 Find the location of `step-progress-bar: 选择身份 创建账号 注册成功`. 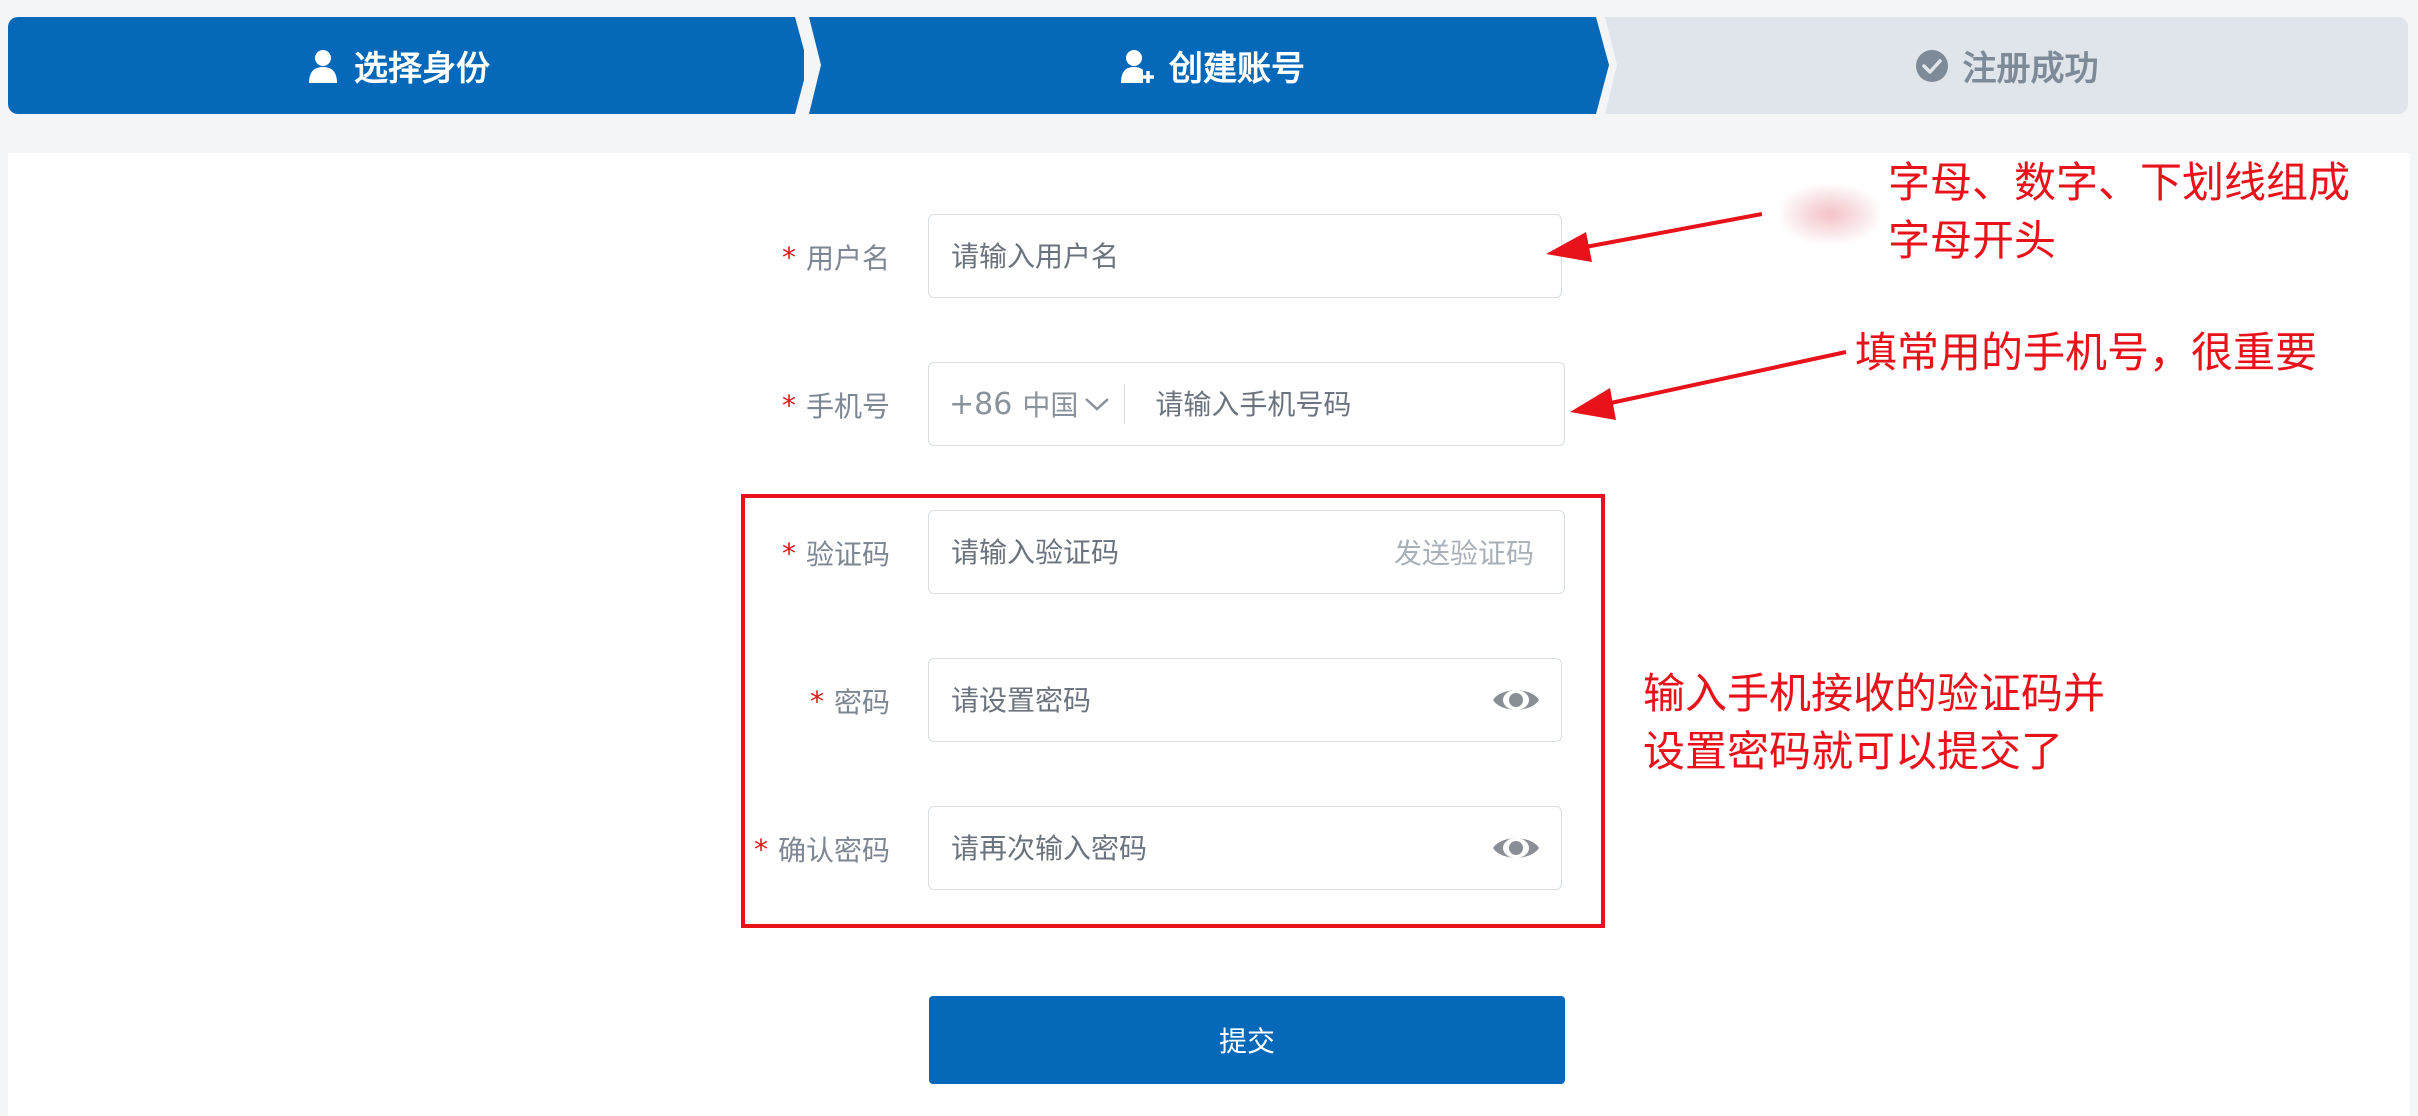

step-progress-bar: 选择身份 创建账号 注册成功 is located at coordinates (1208, 65).